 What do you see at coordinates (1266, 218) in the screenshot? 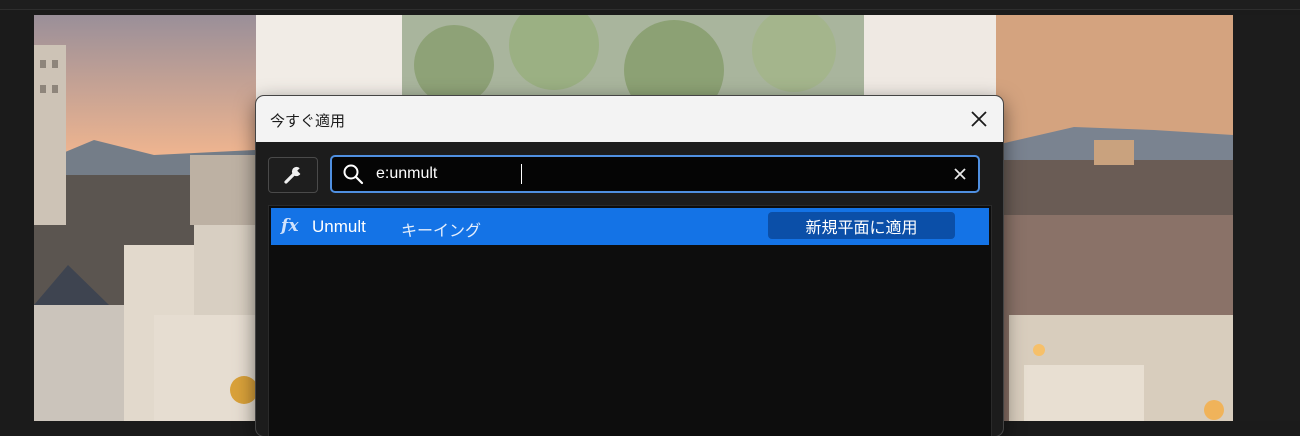
I see `right-panel` at bounding box center [1266, 218].